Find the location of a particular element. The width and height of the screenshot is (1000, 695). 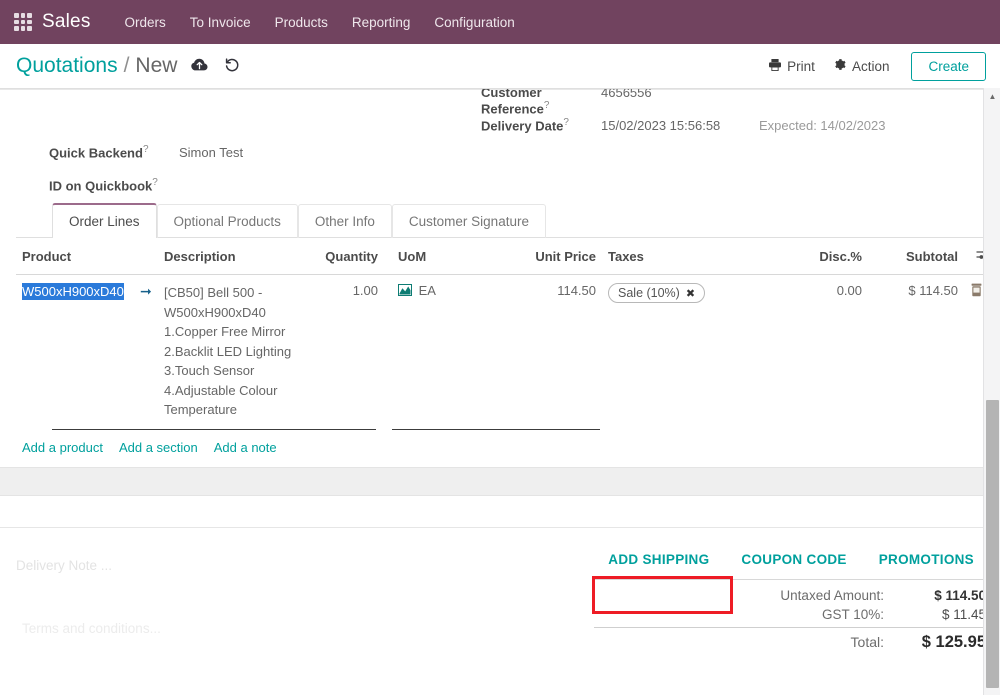

header-disc: Disc.% is located at coordinates (820, 256).